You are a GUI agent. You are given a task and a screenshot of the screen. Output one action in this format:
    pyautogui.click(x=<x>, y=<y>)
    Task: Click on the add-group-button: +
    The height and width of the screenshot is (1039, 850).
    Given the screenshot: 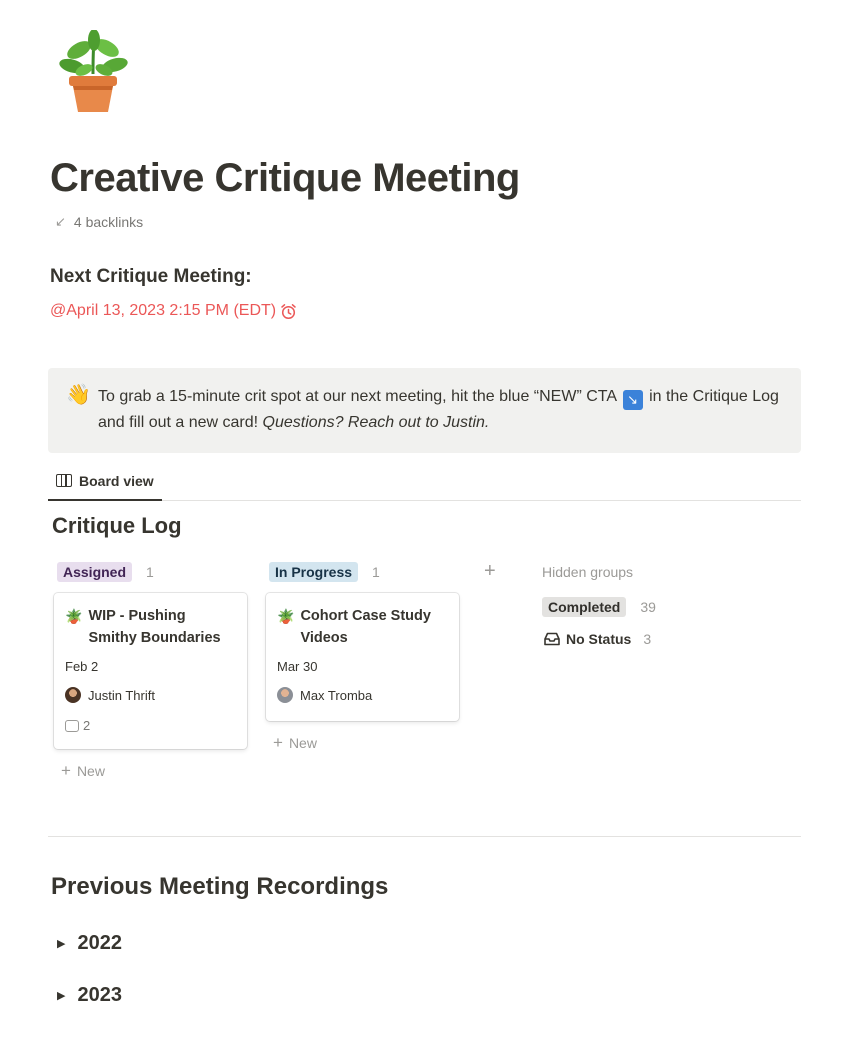 What is the action you would take?
    pyautogui.click(x=490, y=571)
    